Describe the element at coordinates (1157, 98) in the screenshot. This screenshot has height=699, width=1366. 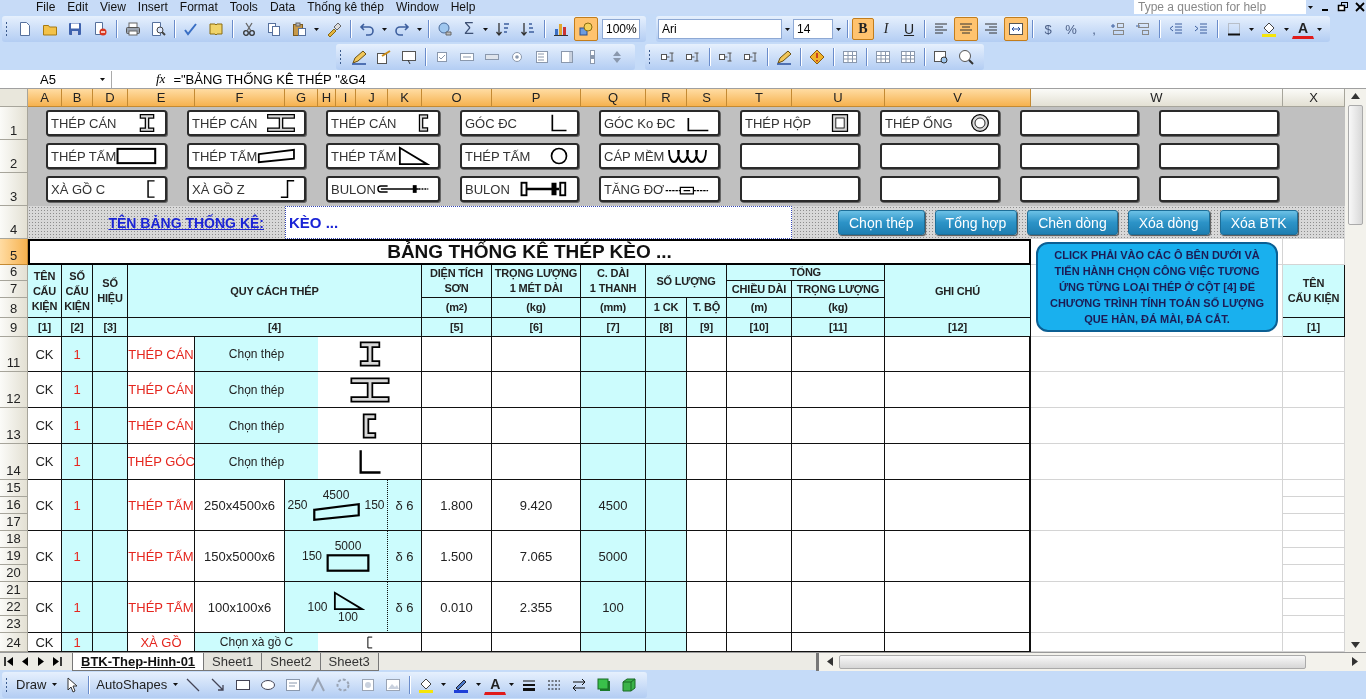
I see `column-header: W` at that location.